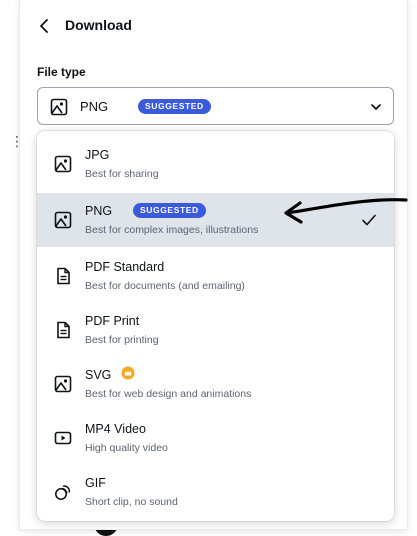  Describe the element at coordinates (213, 26) in the screenshot. I see `panel-header: Download` at that location.